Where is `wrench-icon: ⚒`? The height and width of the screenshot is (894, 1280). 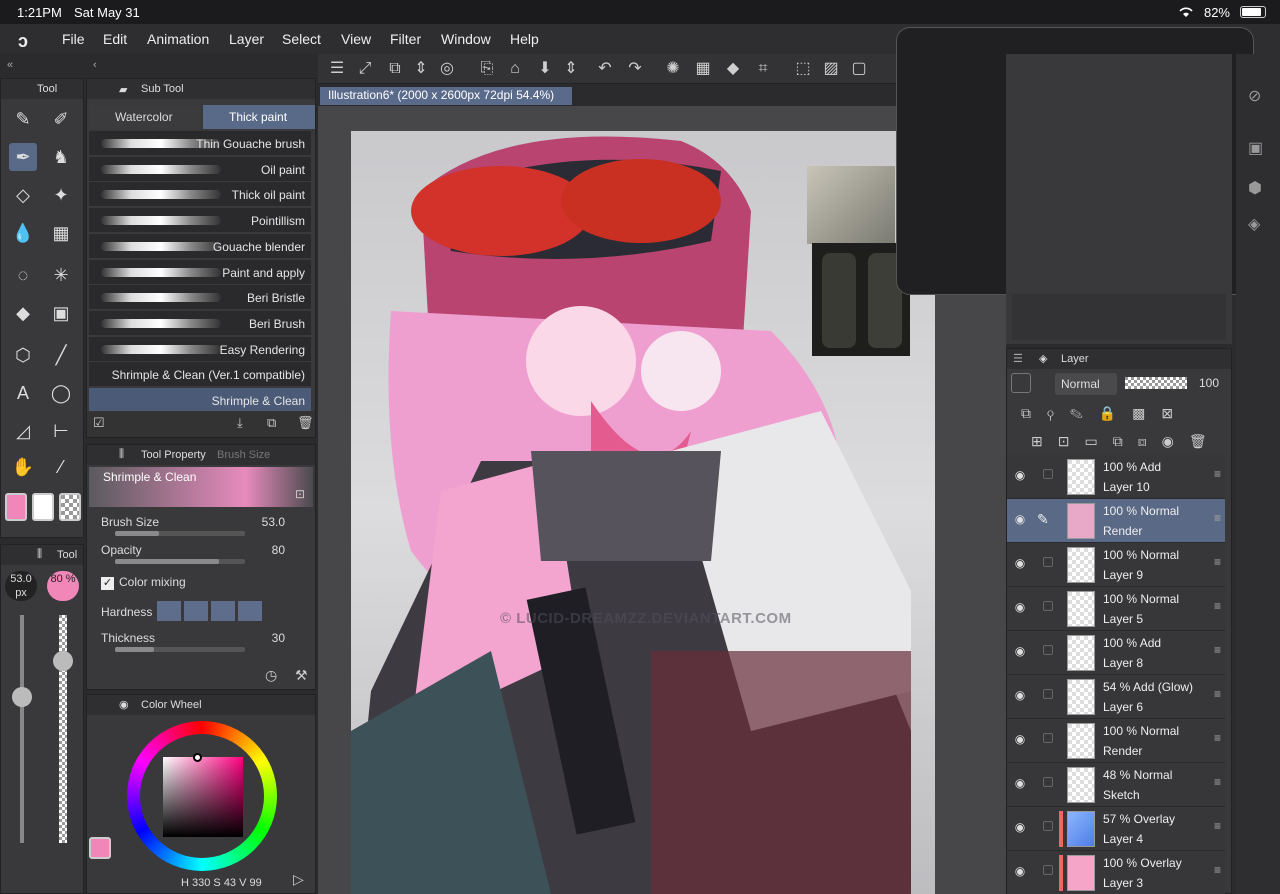
wrench-icon: ⚒ is located at coordinates (301, 675).